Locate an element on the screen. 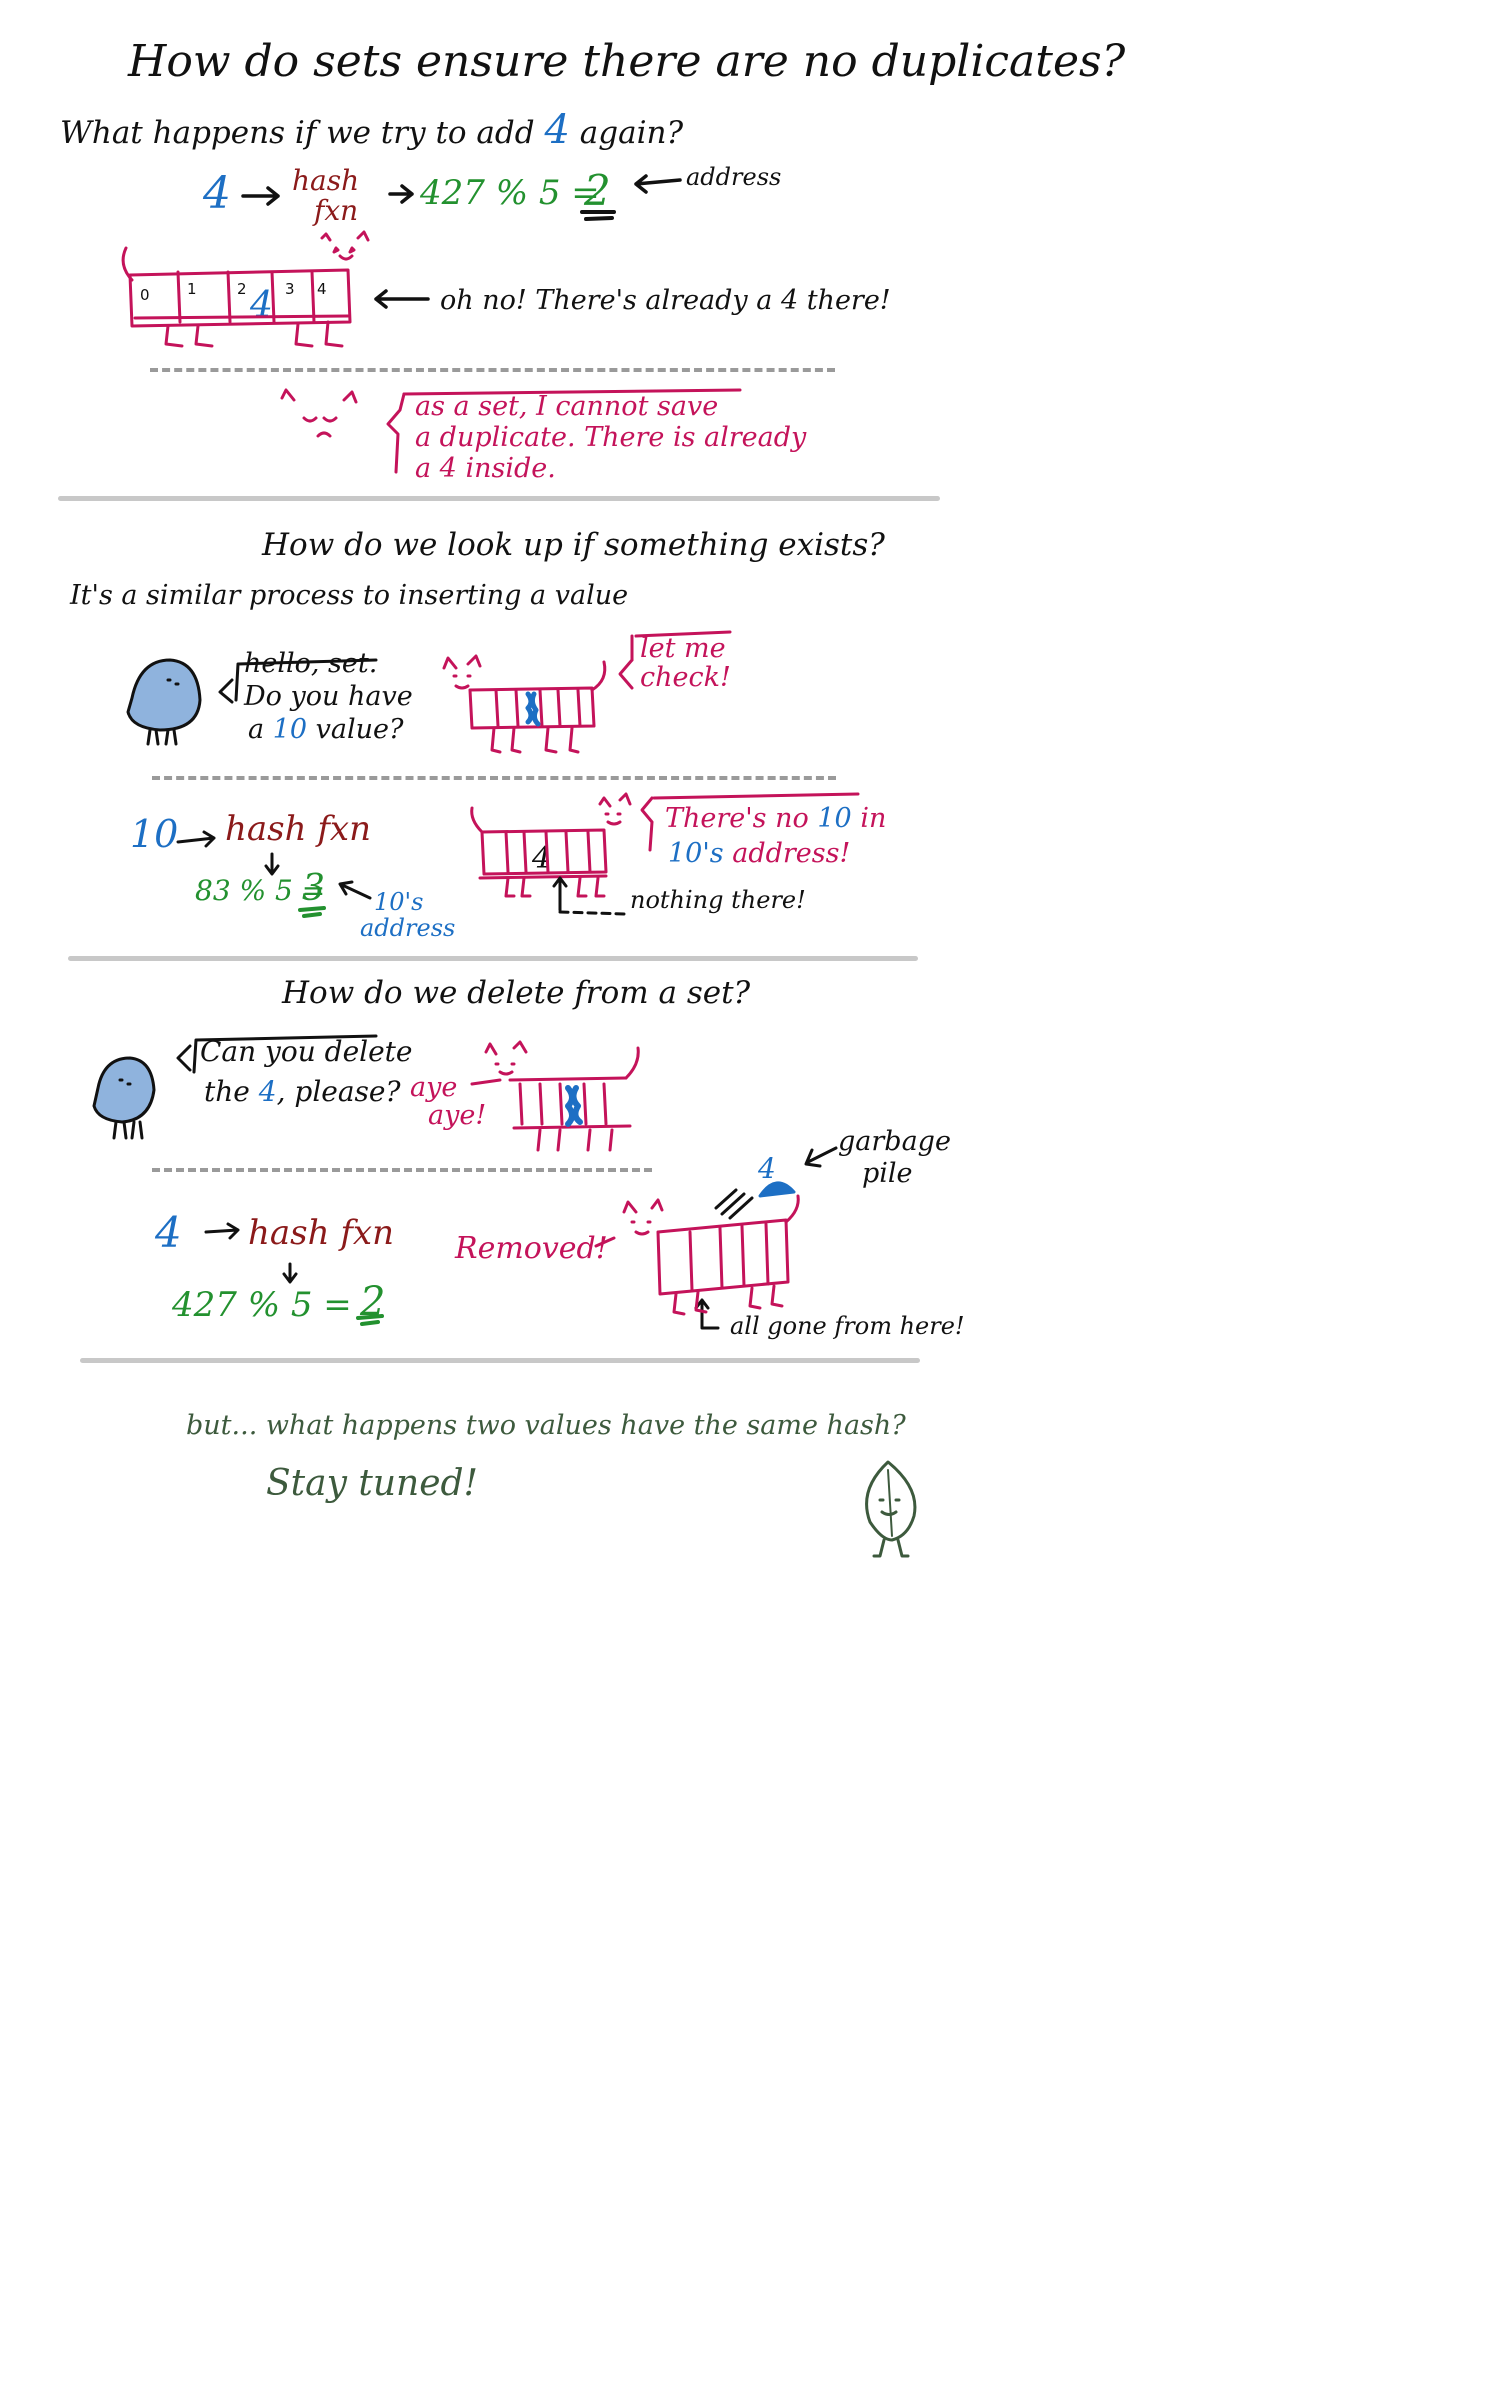 This screenshot has width=1500, height=2389. s2-bird is located at coordinates (252, 702).